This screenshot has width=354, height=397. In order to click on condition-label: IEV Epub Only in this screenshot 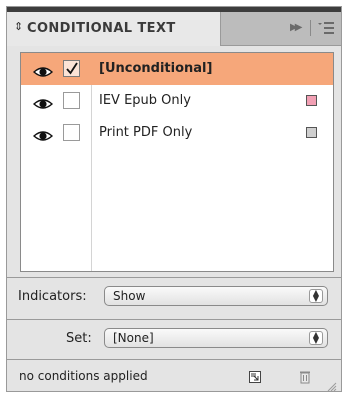, I will do `click(145, 100)`.